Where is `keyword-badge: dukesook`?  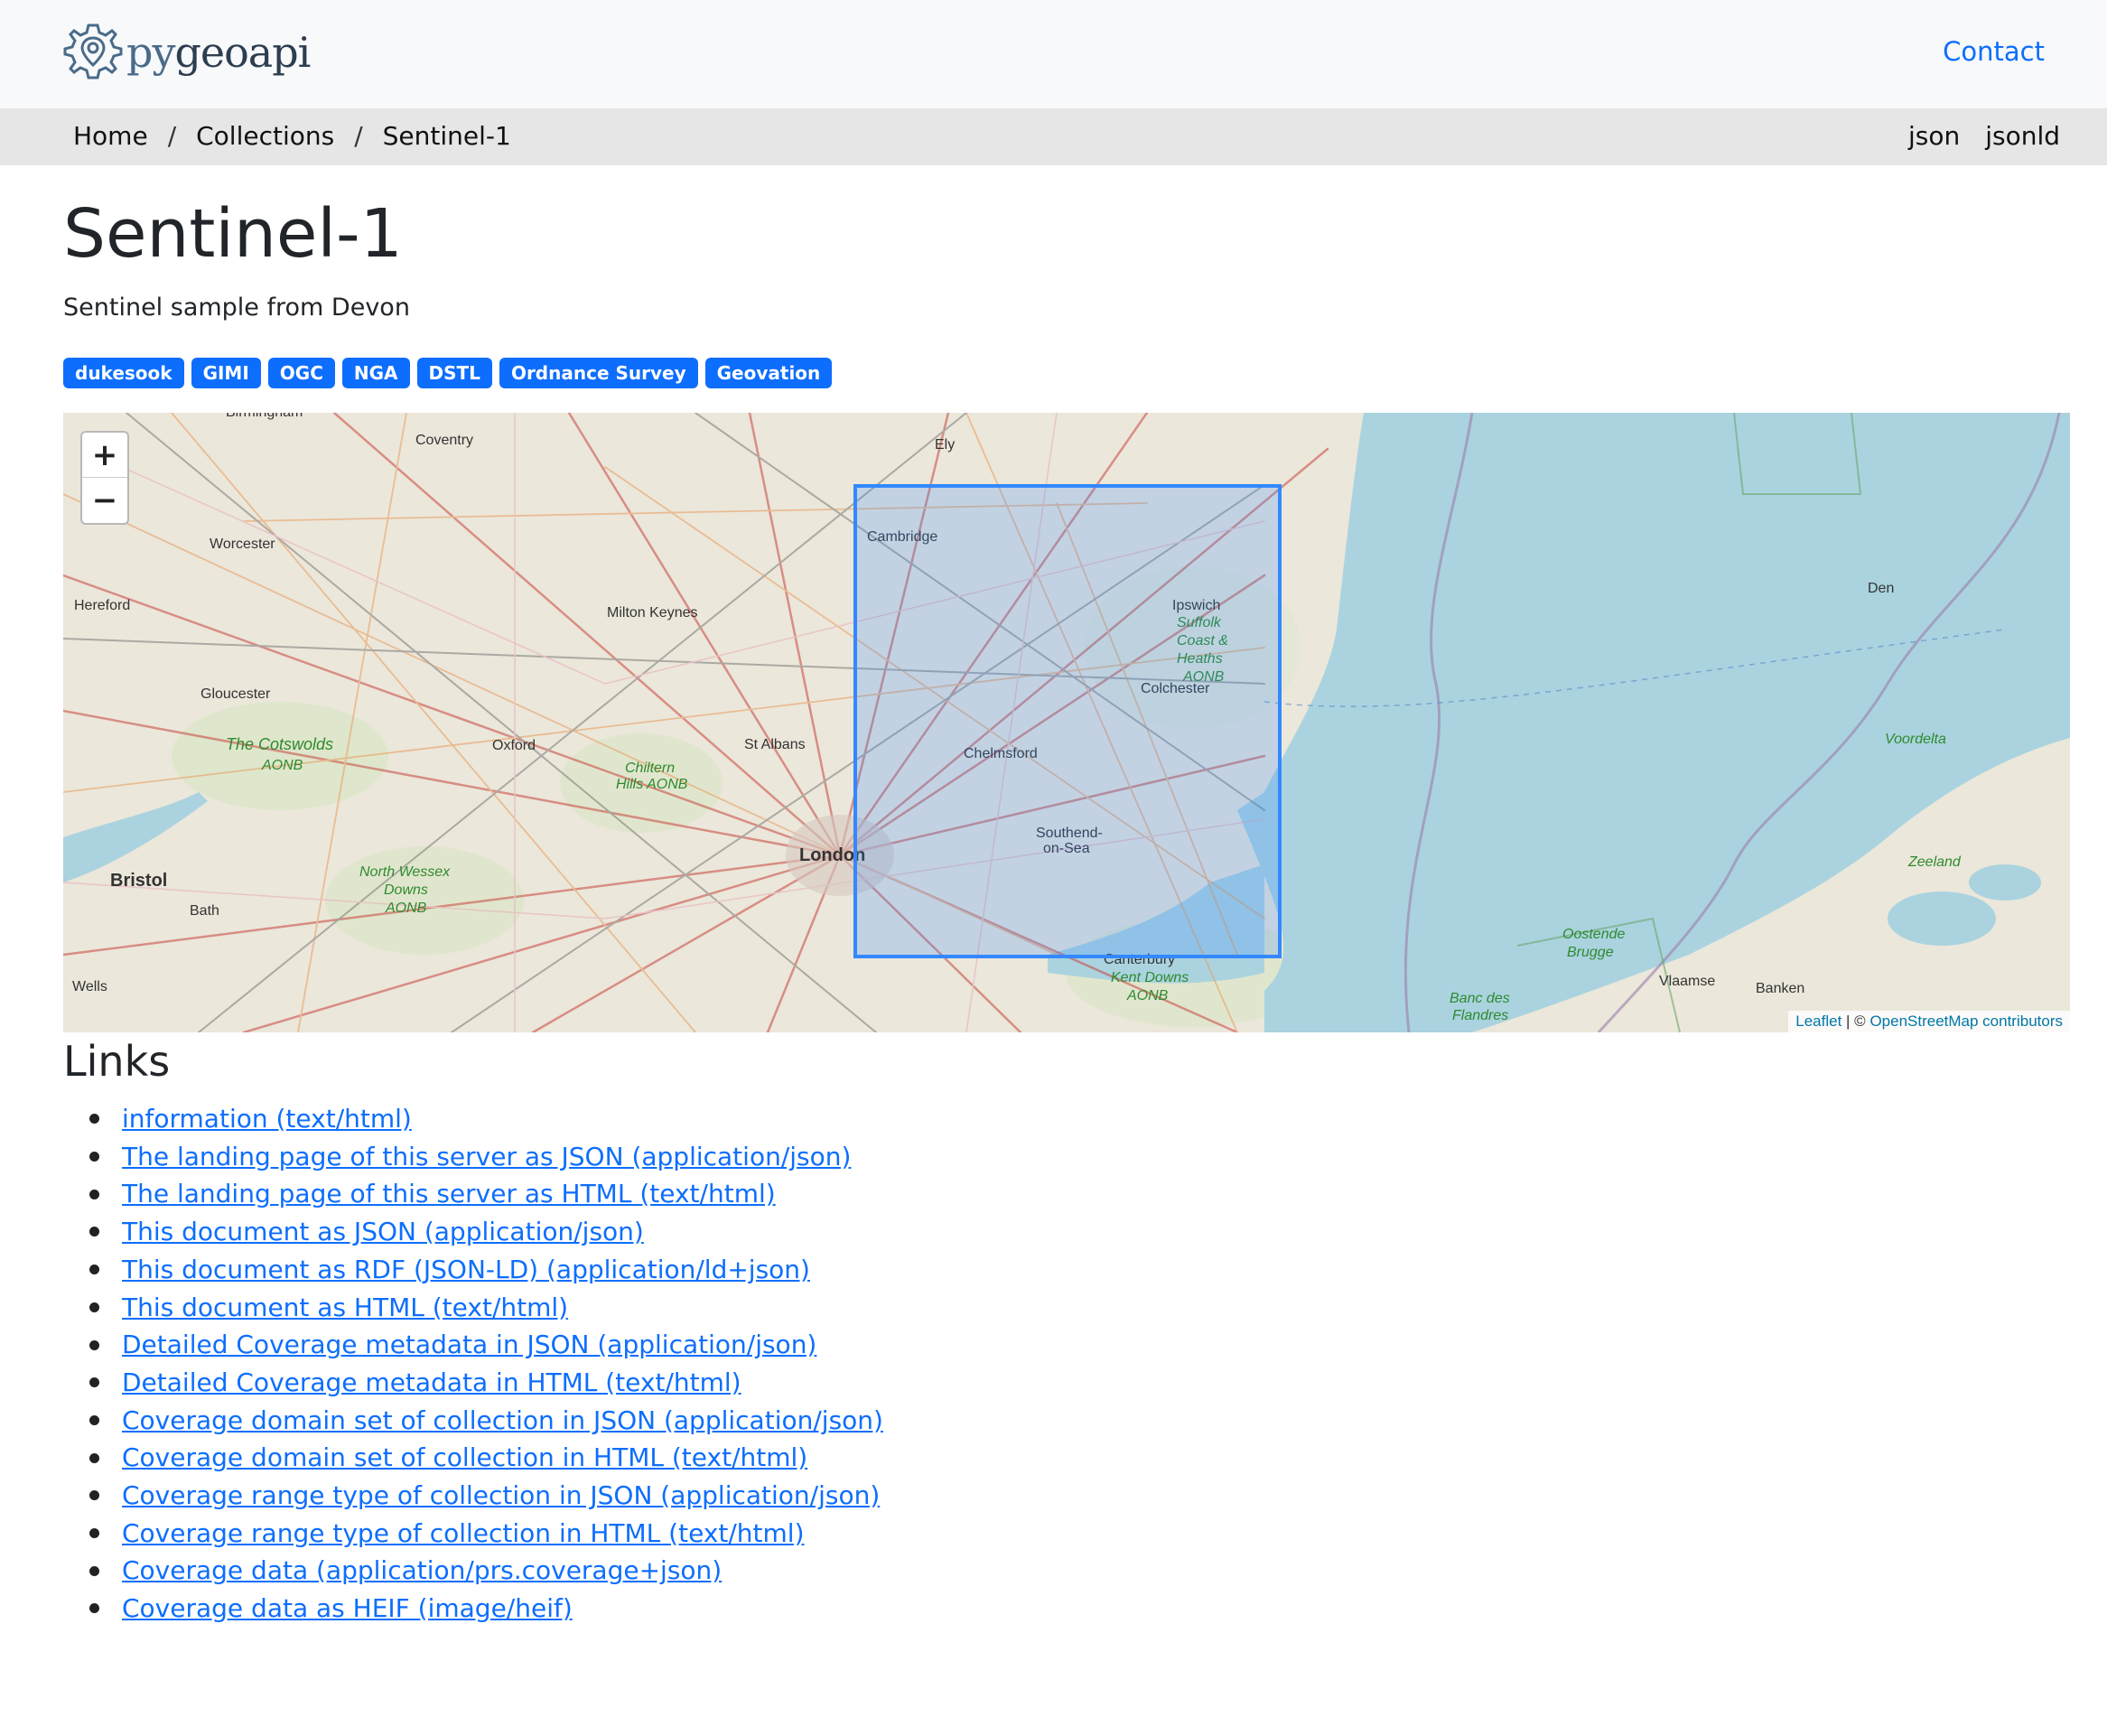 keyword-badge: dukesook is located at coordinates (123, 373).